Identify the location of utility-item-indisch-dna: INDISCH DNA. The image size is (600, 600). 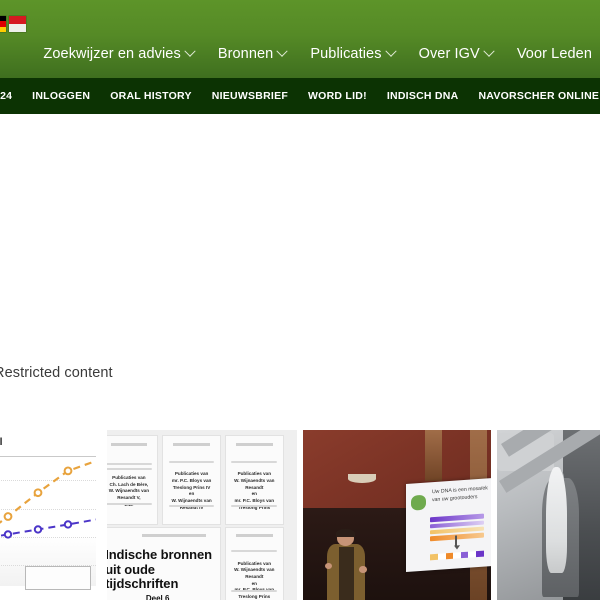
(423, 96).